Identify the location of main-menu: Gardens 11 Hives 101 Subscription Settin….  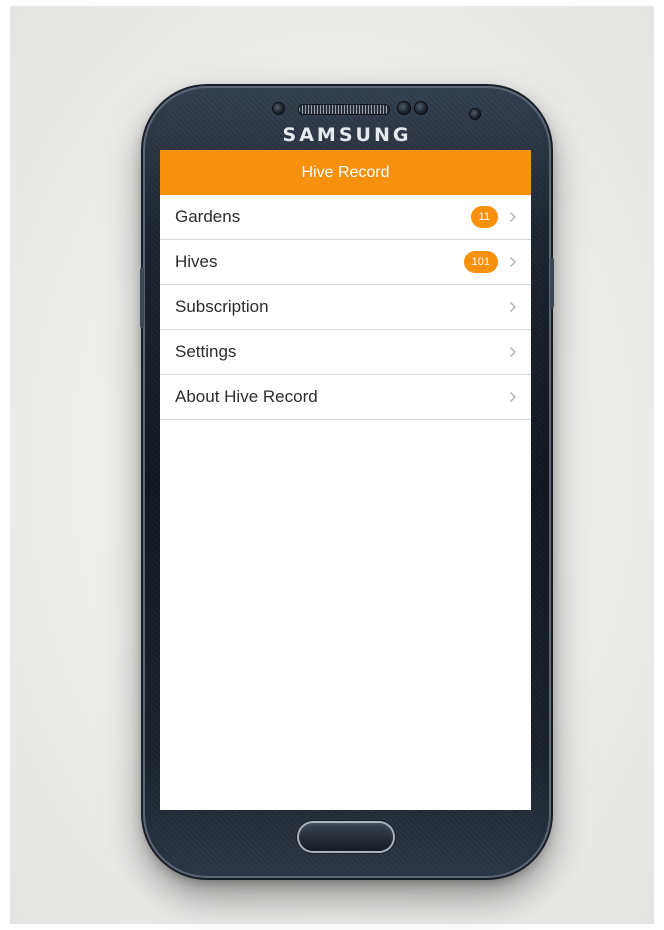
(345, 307).